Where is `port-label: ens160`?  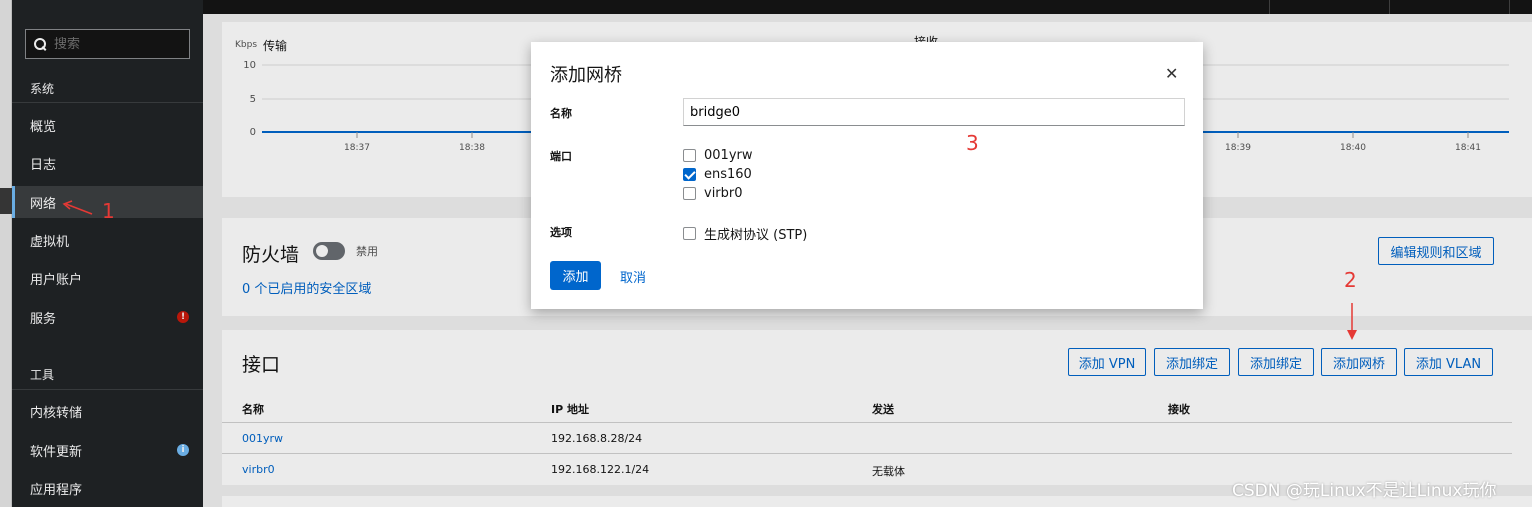
port-label: ens160 is located at coordinates (728, 174).